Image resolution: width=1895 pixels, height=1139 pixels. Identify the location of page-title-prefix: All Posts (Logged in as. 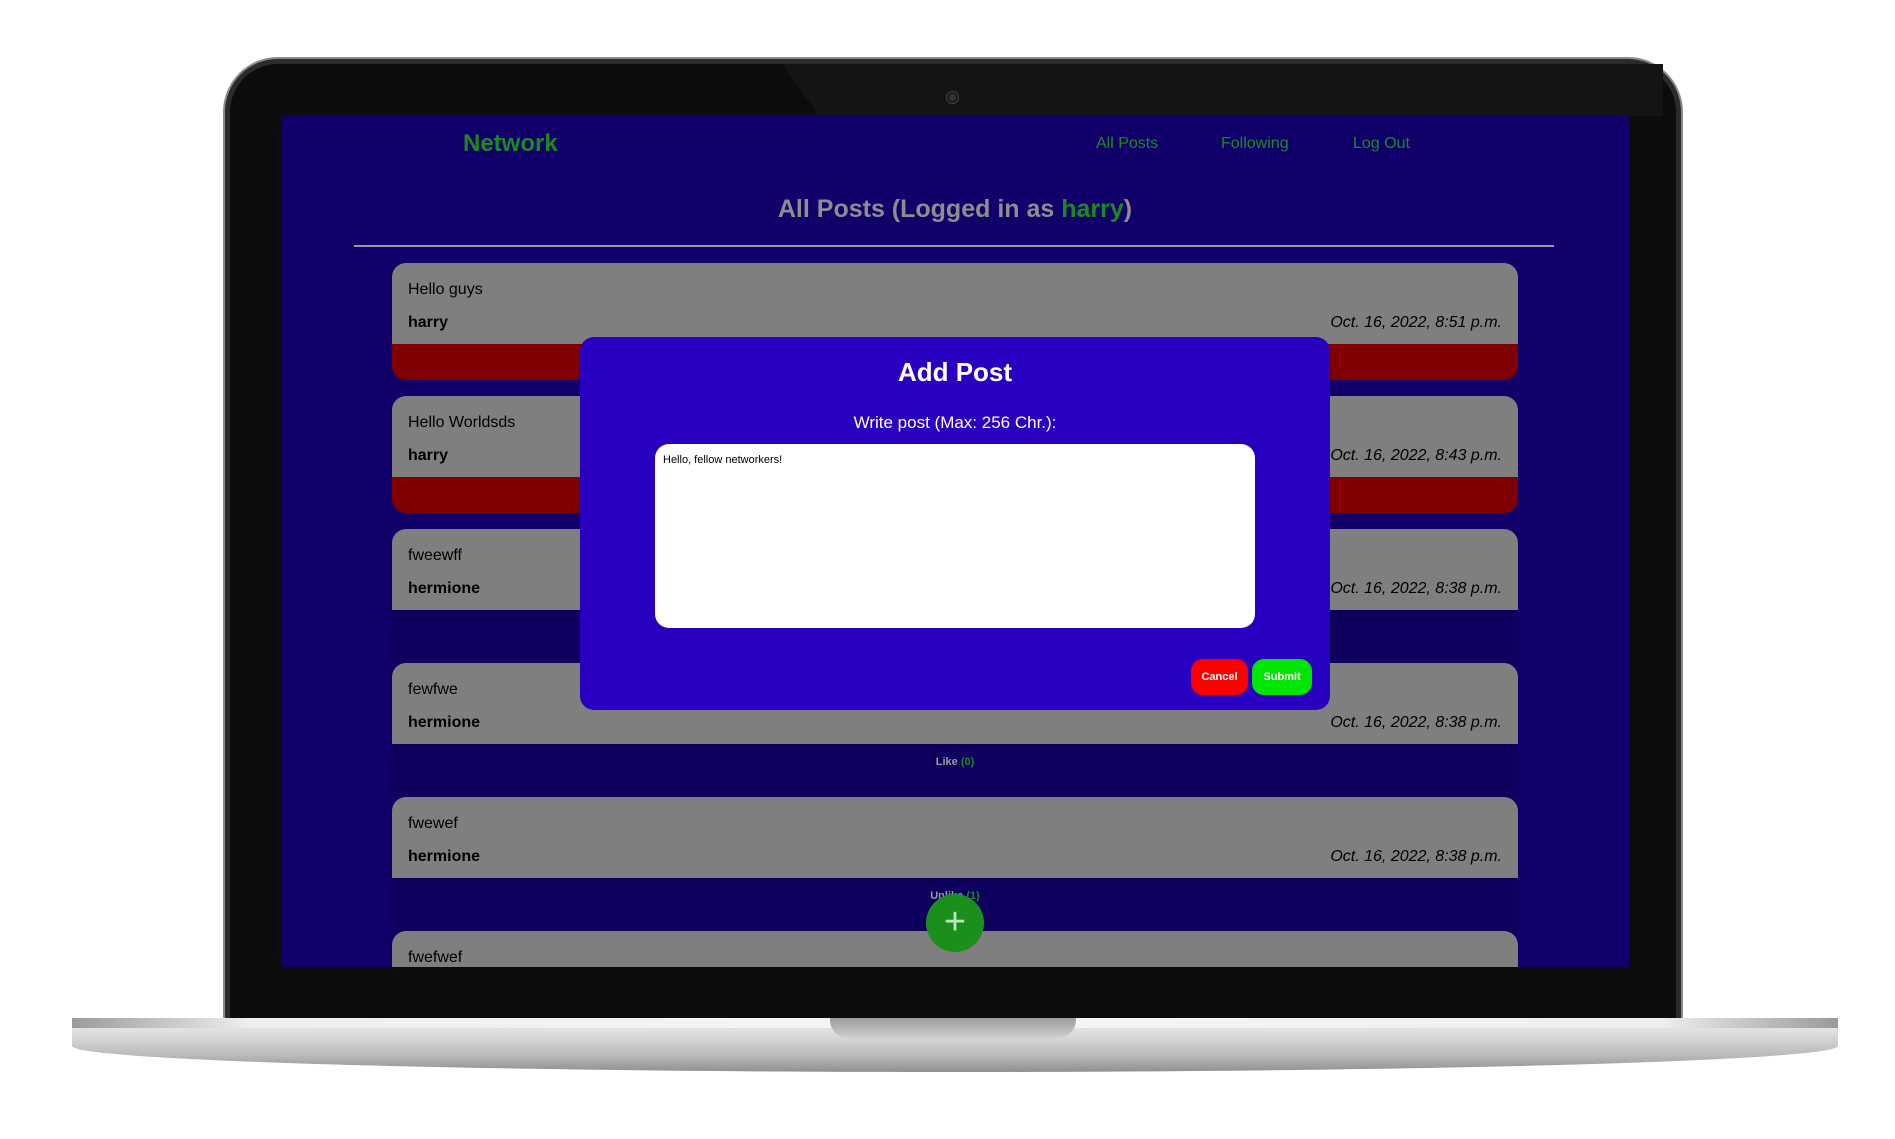
(919, 209).